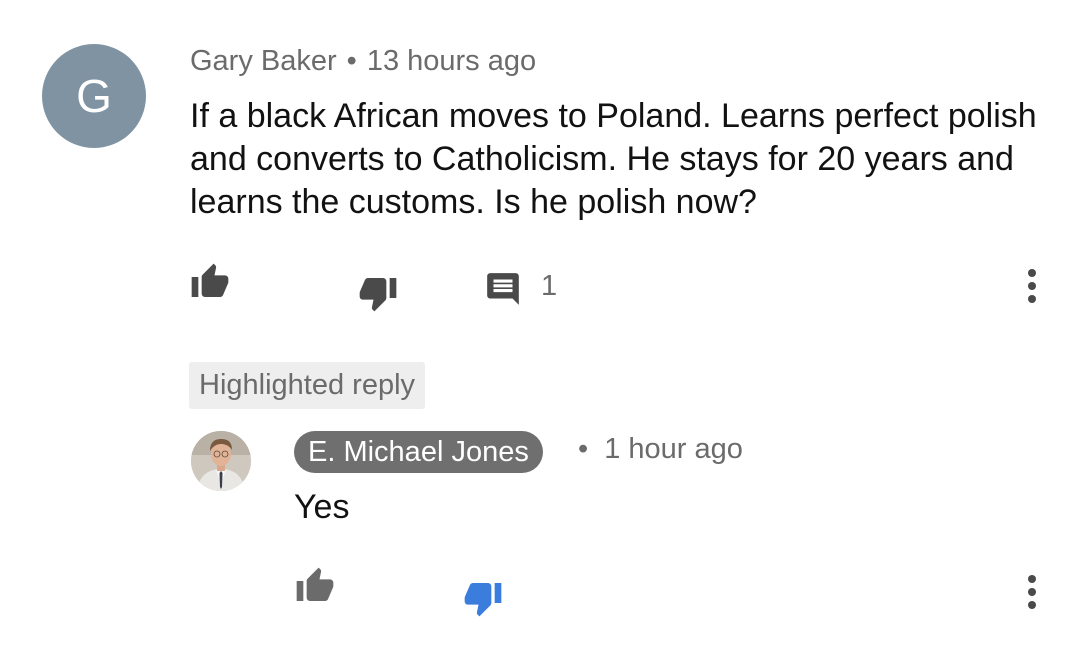 The height and width of the screenshot is (646, 1080). I want to click on like-button, so click(210, 282).